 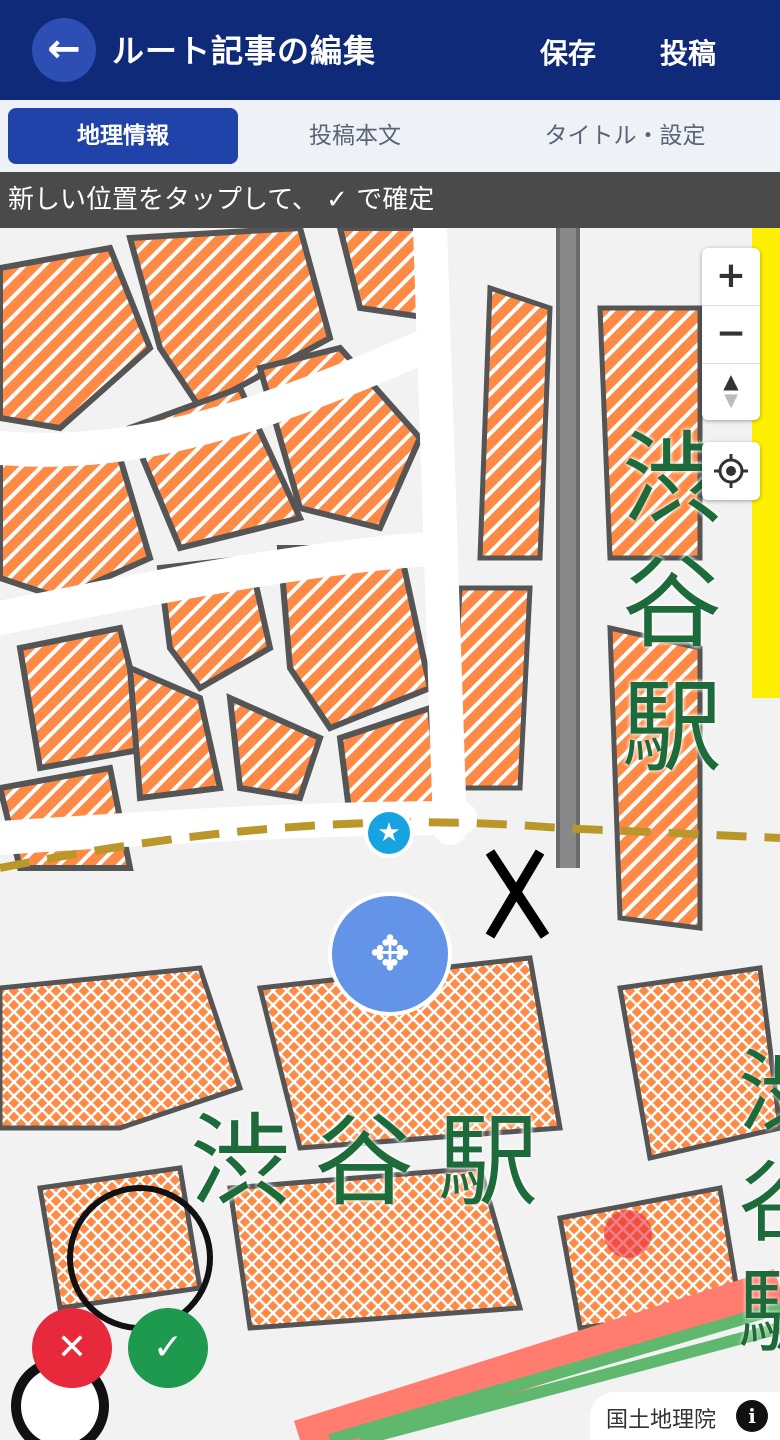 I want to click on attribution-text: 国土地理院, so click(x=661, y=1420).